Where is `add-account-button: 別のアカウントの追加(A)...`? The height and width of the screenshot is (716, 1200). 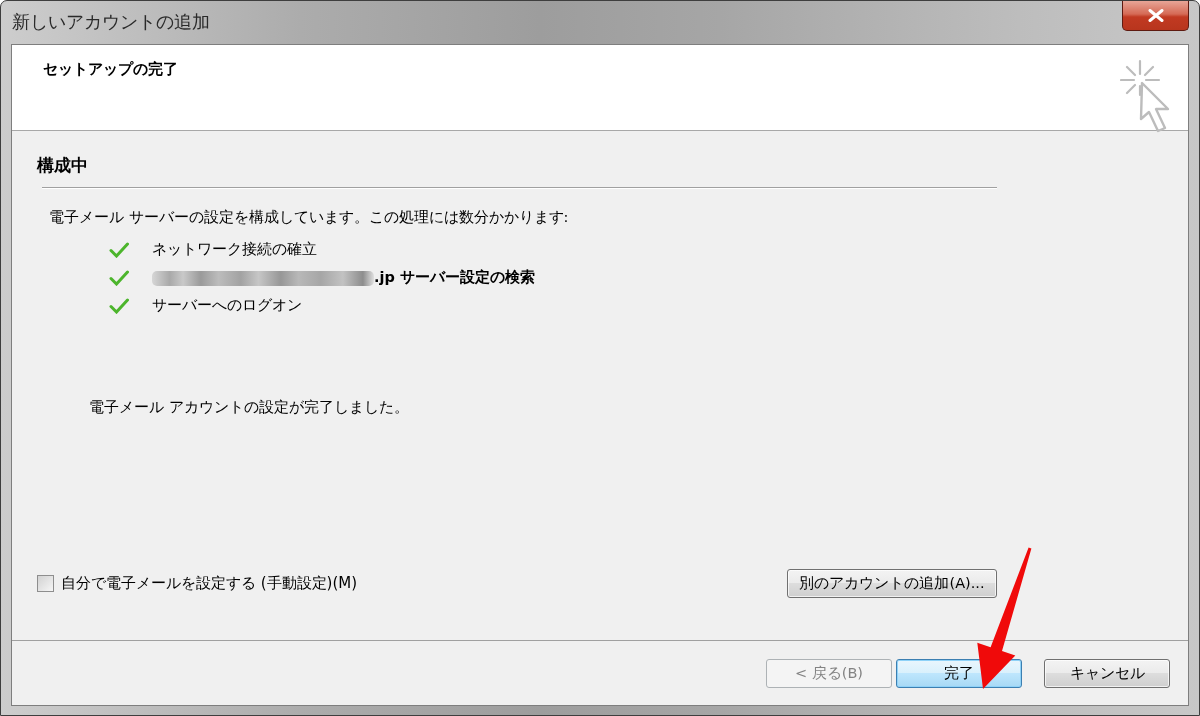 add-account-button: 別のアカウントの追加(A)... is located at coordinates (892, 583).